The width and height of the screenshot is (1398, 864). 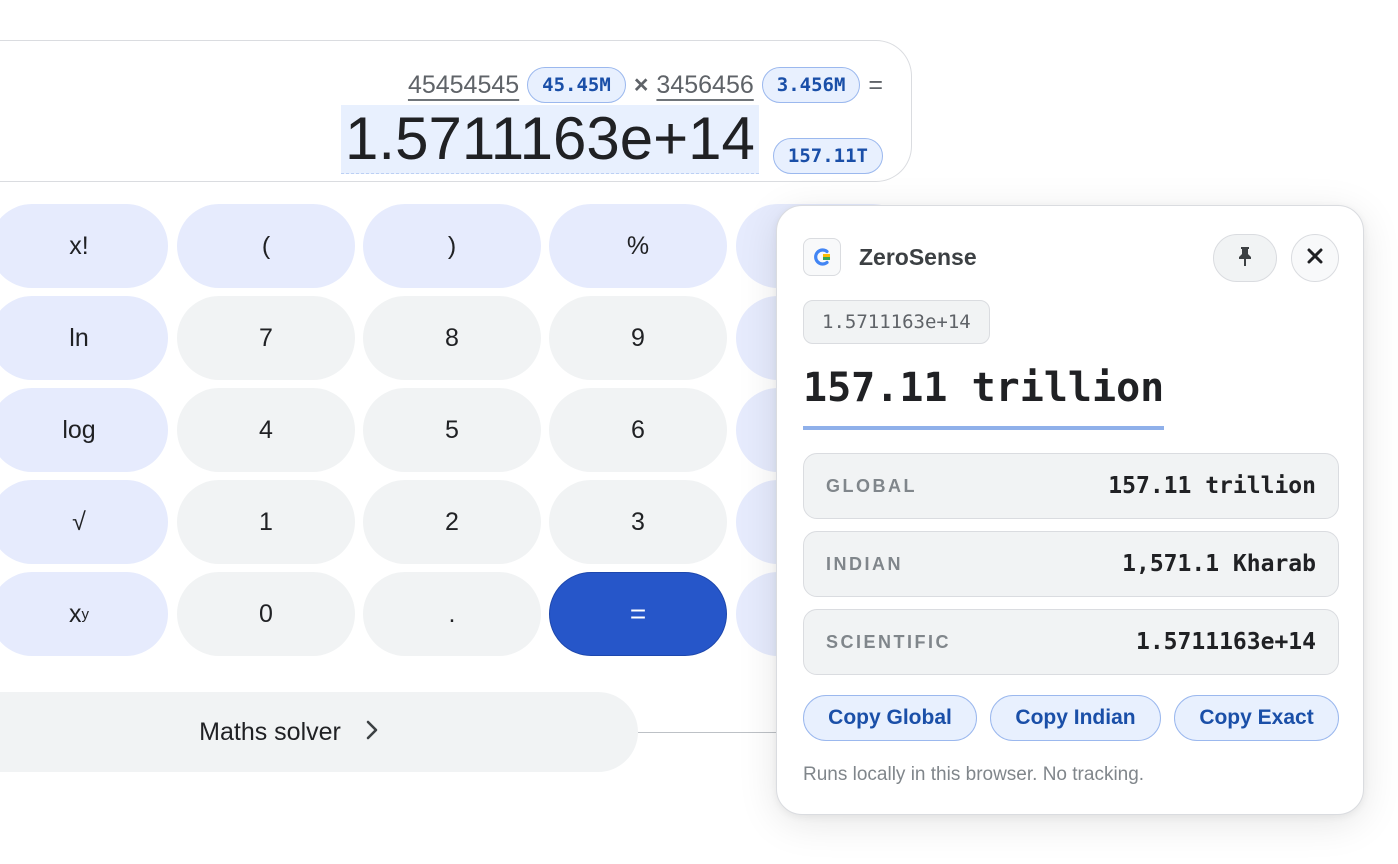 What do you see at coordinates (452, 614) in the screenshot?
I see `decimal-key: .` at bounding box center [452, 614].